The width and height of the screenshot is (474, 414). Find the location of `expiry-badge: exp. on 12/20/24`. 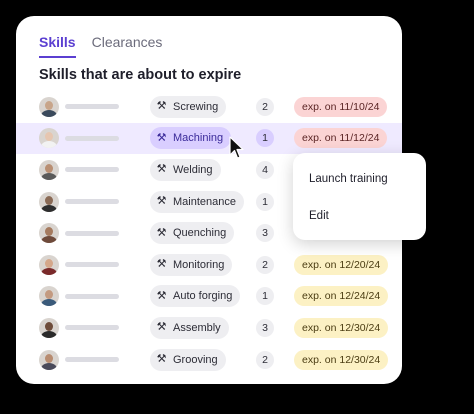

expiry-badge: exp. on 12/20/24 is located at coordinates (341, 264).